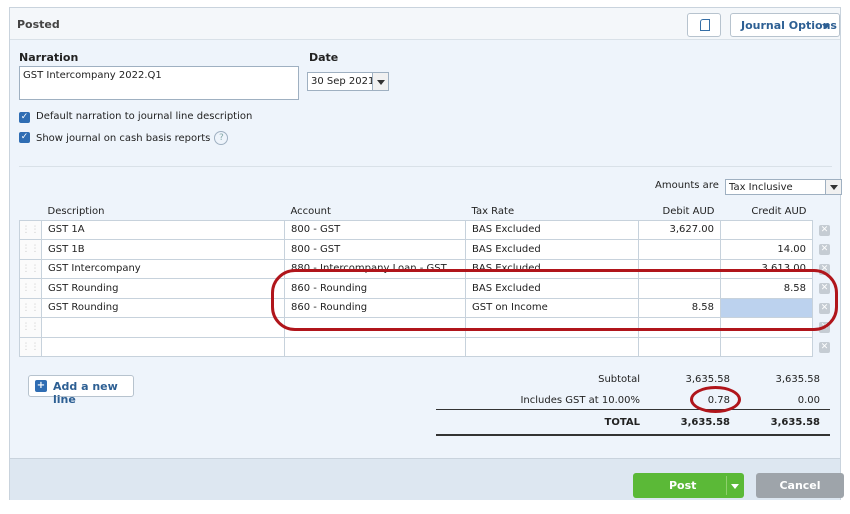 This screenshot has height=514, width=850. What do you see at coordinates (800, 485) in the screenshot?
I see `cancel-button: Cancel` at bounding box center [800, 485].